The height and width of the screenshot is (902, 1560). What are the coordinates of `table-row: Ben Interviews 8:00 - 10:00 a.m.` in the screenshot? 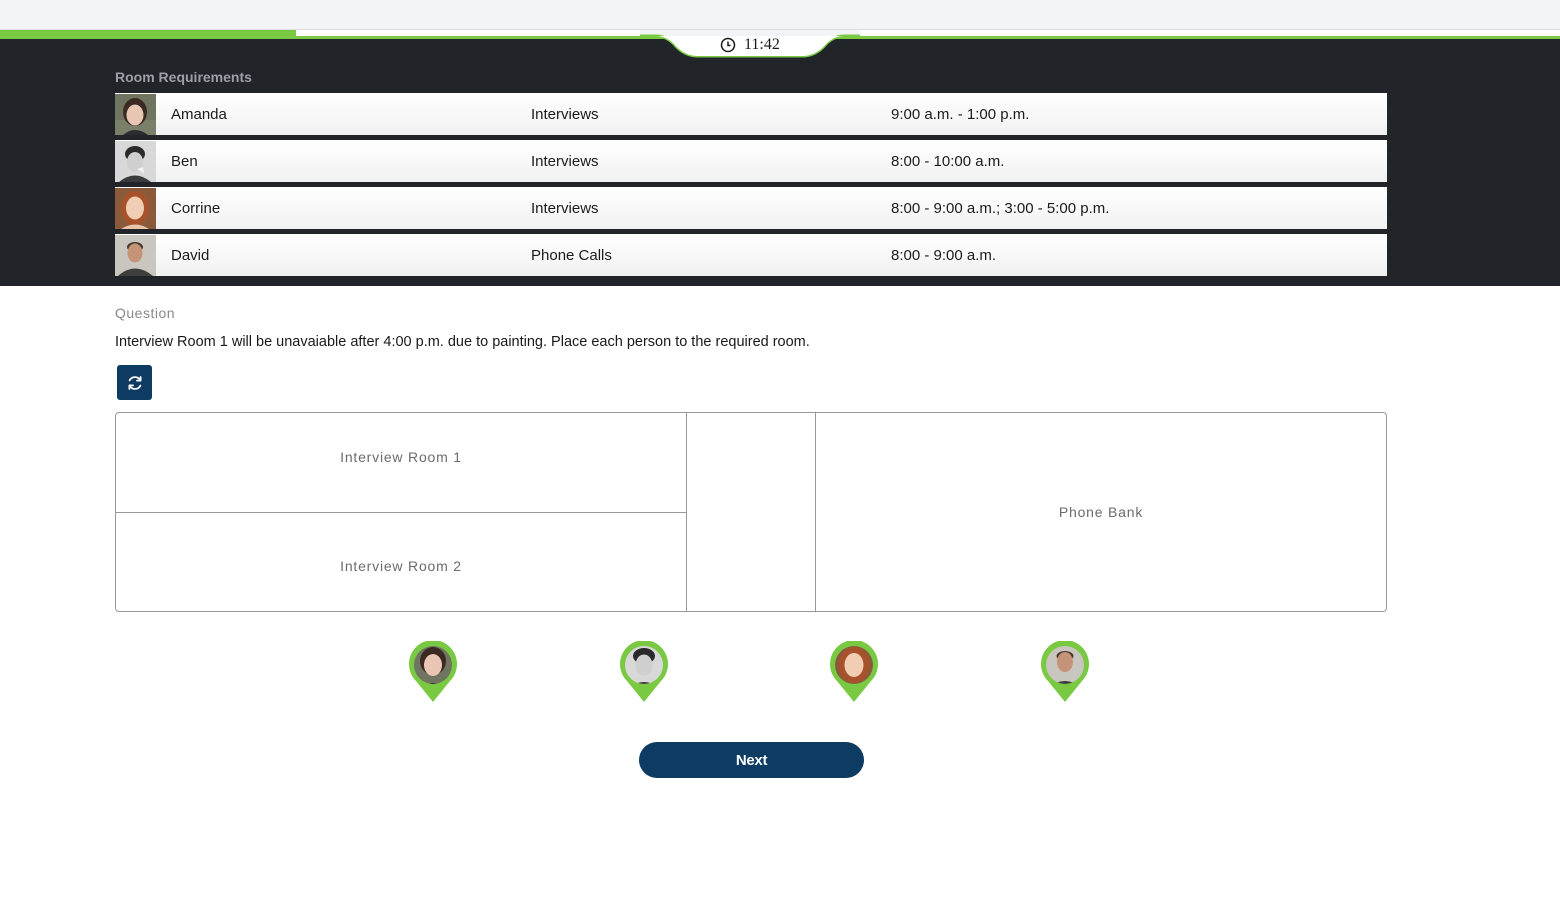 It's located at (751, 161).